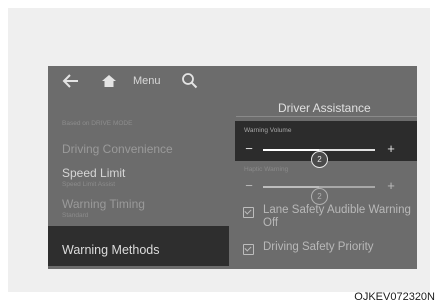 This screenshot has height=307, width=439. What do you see at coordinates (117, 149) in the screenshot?
I see `menu-item-label: Driving Convenience` at bounding box center [117, 149].